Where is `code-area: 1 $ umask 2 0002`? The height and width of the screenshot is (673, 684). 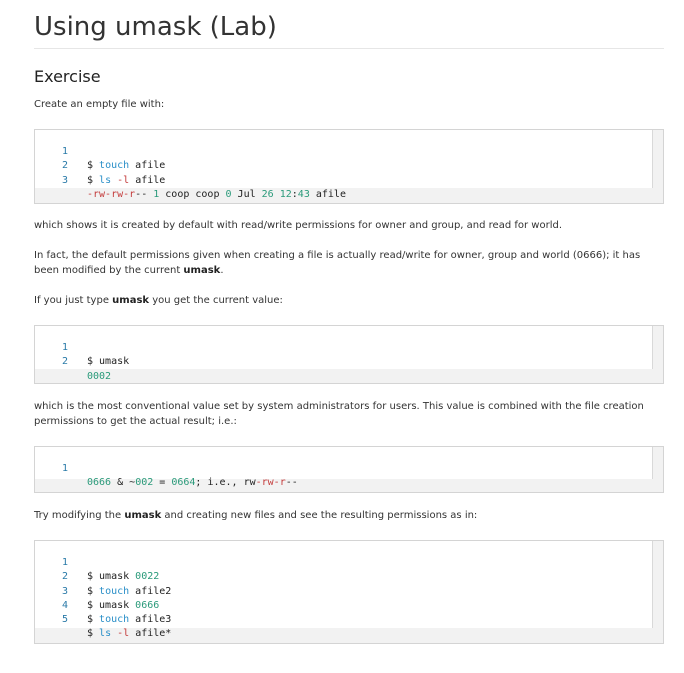
code-area: 1 $ umask 2 0002 is located at coordinates (344, 354).